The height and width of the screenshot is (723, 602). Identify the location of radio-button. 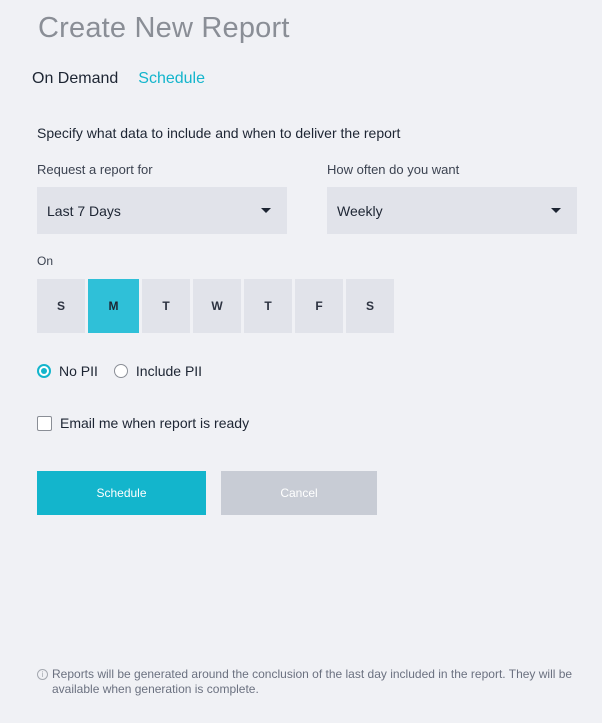
(120, 371).